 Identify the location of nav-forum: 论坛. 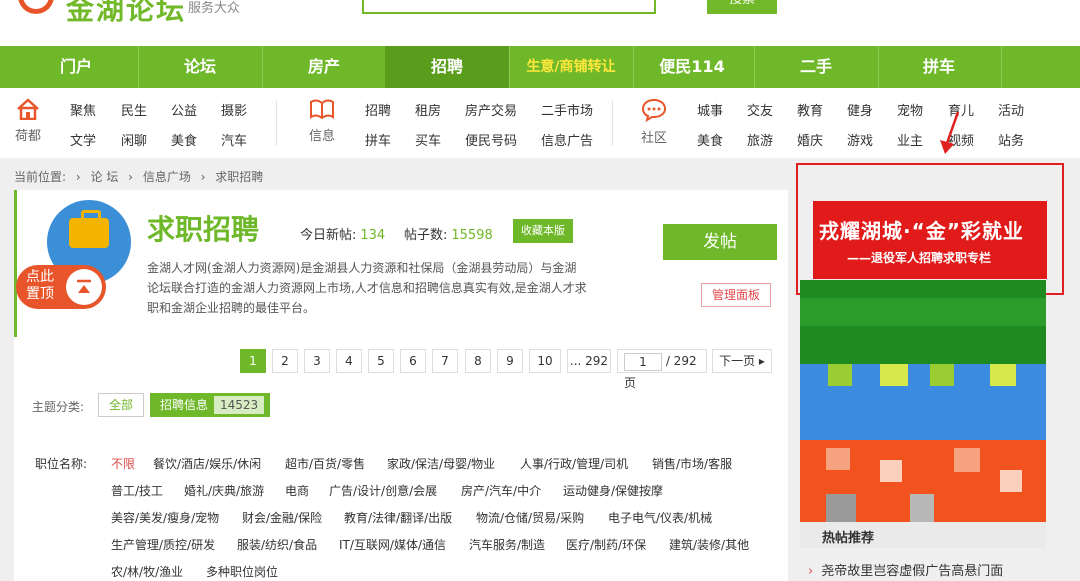
(200, 67).